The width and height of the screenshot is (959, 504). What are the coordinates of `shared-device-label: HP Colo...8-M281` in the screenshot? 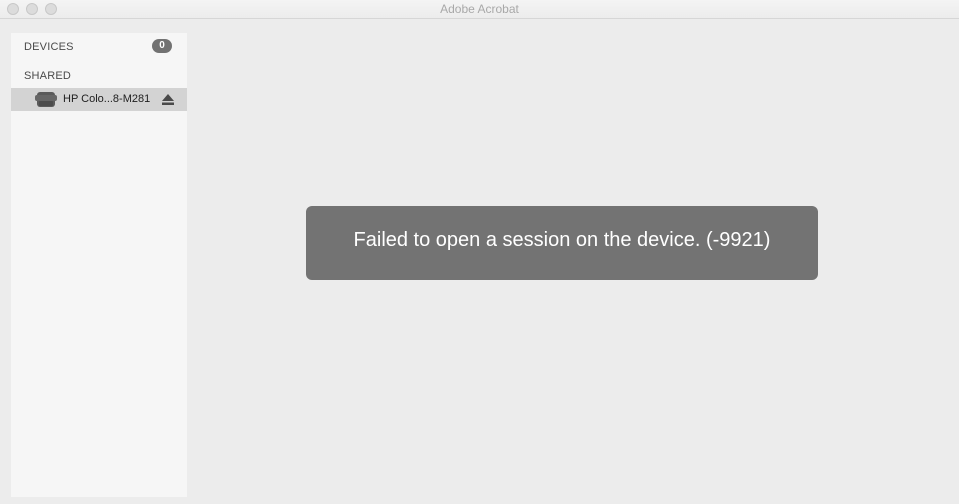 It's located at (107, 99).